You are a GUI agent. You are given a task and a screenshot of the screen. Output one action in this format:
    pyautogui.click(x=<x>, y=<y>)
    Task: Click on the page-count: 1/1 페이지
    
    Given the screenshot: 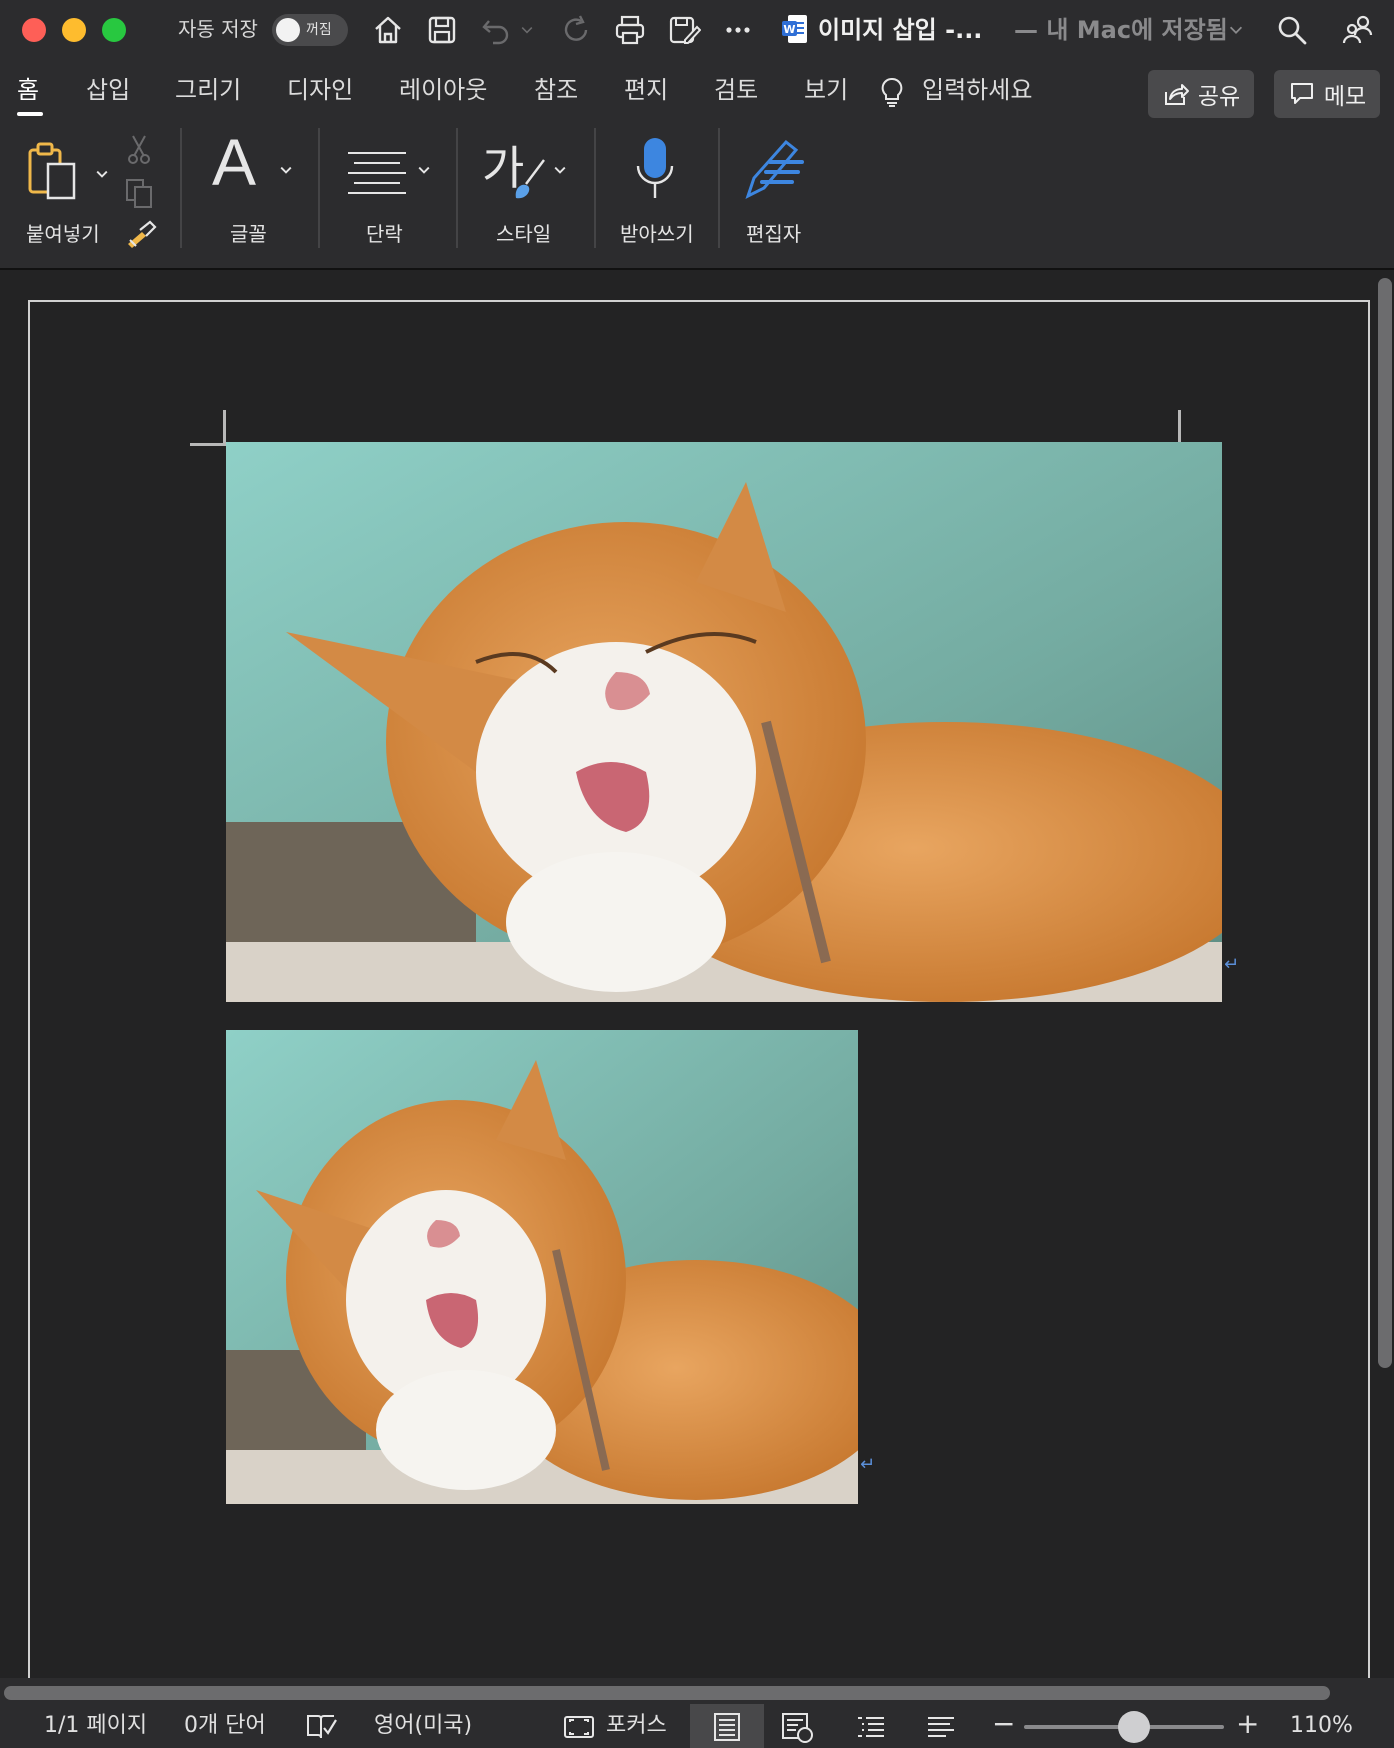 What is the action you would take?
    pyautogui.click(x=95, y=1726)
    